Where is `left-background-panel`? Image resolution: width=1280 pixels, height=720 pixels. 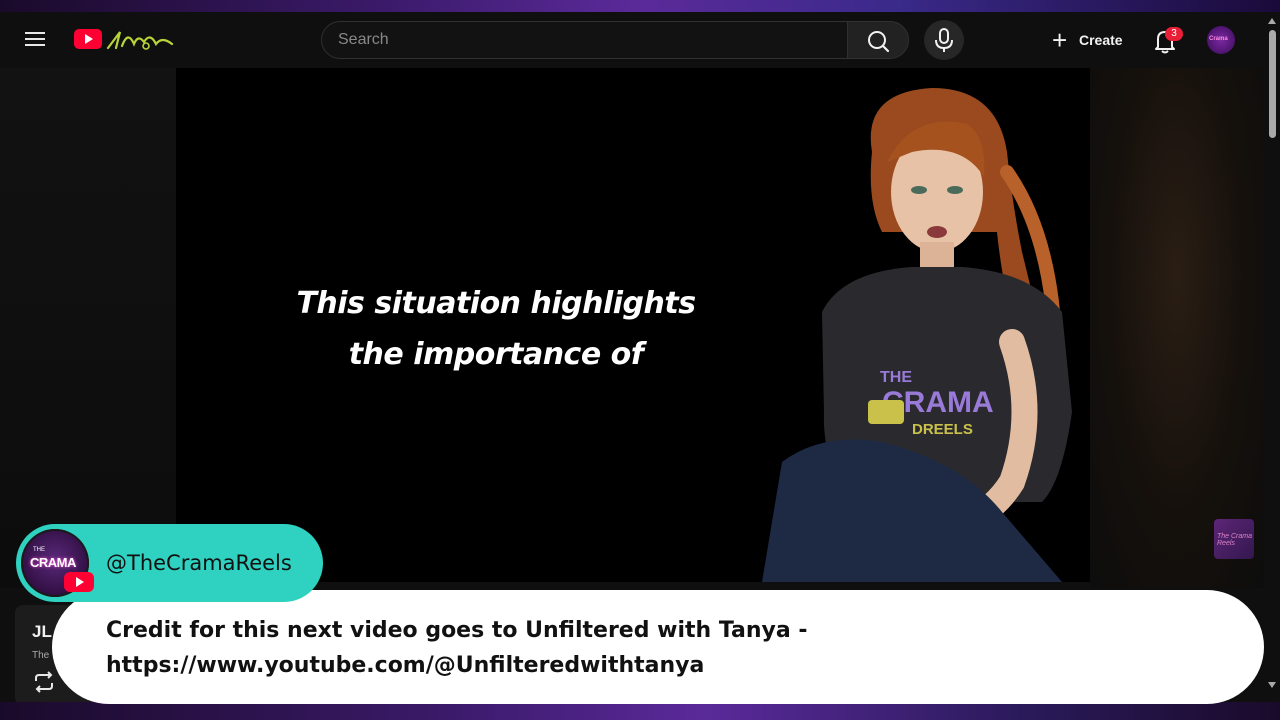
left-background-panel is located at coordinates (88, 328).